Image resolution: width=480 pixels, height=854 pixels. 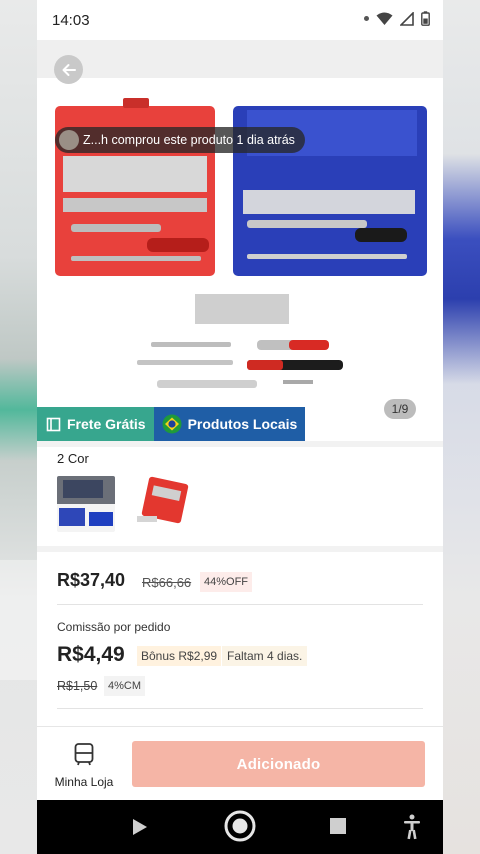 I want to click on color-swatch-red, so click(x=162, y=504).